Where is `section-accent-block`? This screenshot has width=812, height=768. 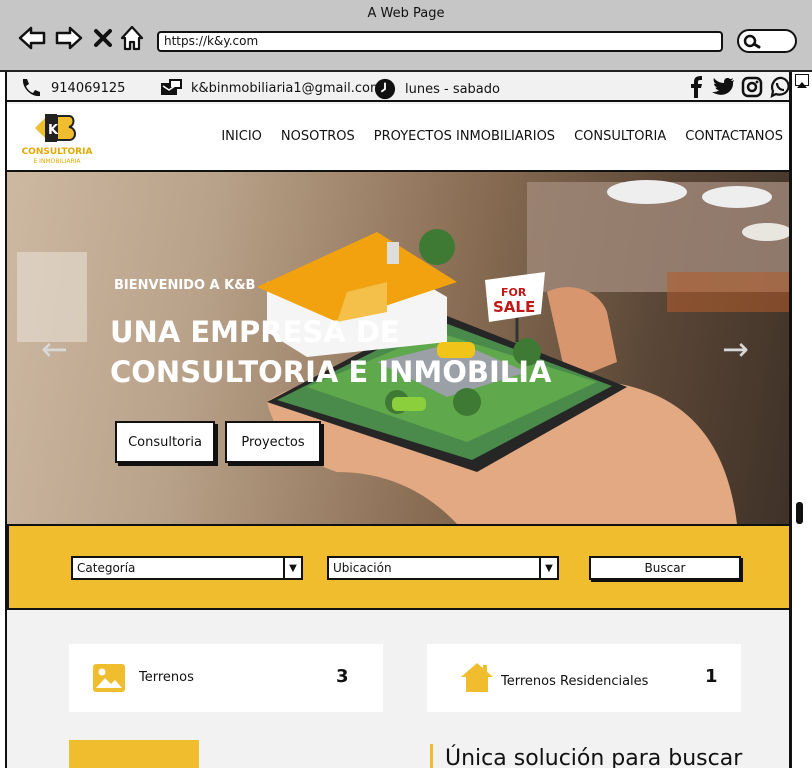 section-accent-block is located at coordinates (134, 754).